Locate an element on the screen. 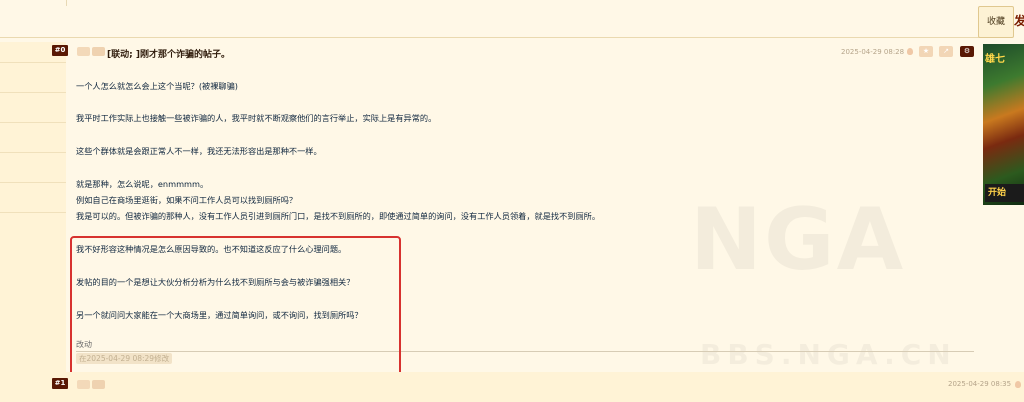 Image resolution: width=1024 pixels, height=402 pixels. post-title: [联动; ]刚才那个诈骗的帖子。 is located at coordinates (168, 55).